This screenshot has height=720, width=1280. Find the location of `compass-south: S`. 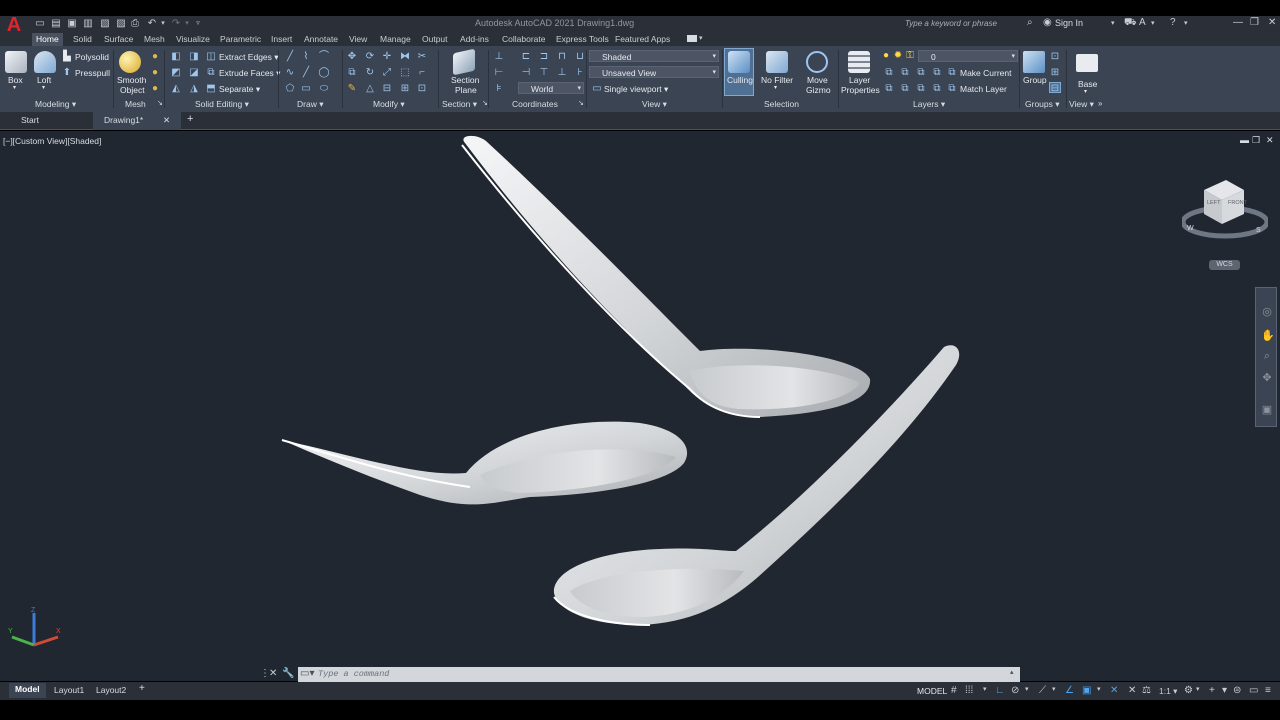

compass-south: S is located at coordinates (1258, 230).